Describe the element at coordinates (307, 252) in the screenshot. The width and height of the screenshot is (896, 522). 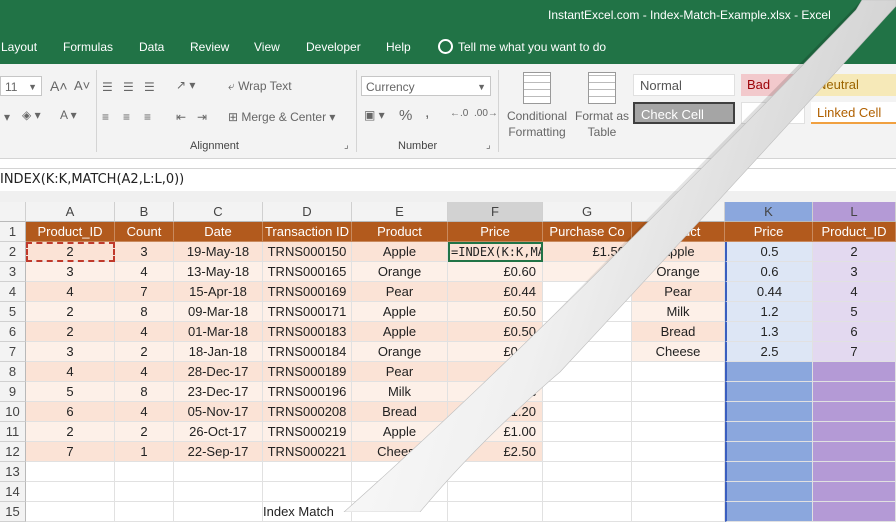
I see `table-cell-D2: TRNS000150` at that location.